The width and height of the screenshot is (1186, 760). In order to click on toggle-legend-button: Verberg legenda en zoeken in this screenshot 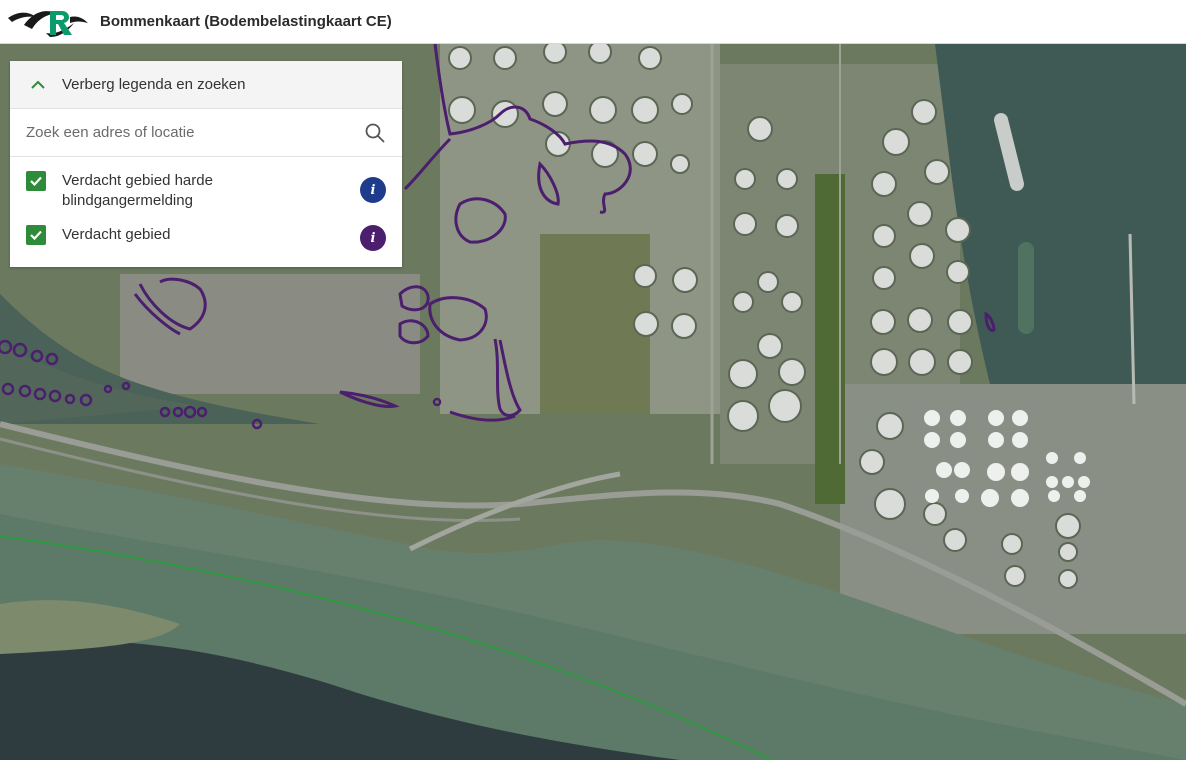, I will do `click(206, 85)`.